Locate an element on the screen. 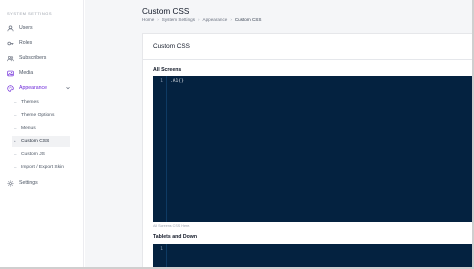 Image resolution: width=474 pixels, height=269 pixels. sidebar-subitem-label: Themes is located at coordinates (30, 102).